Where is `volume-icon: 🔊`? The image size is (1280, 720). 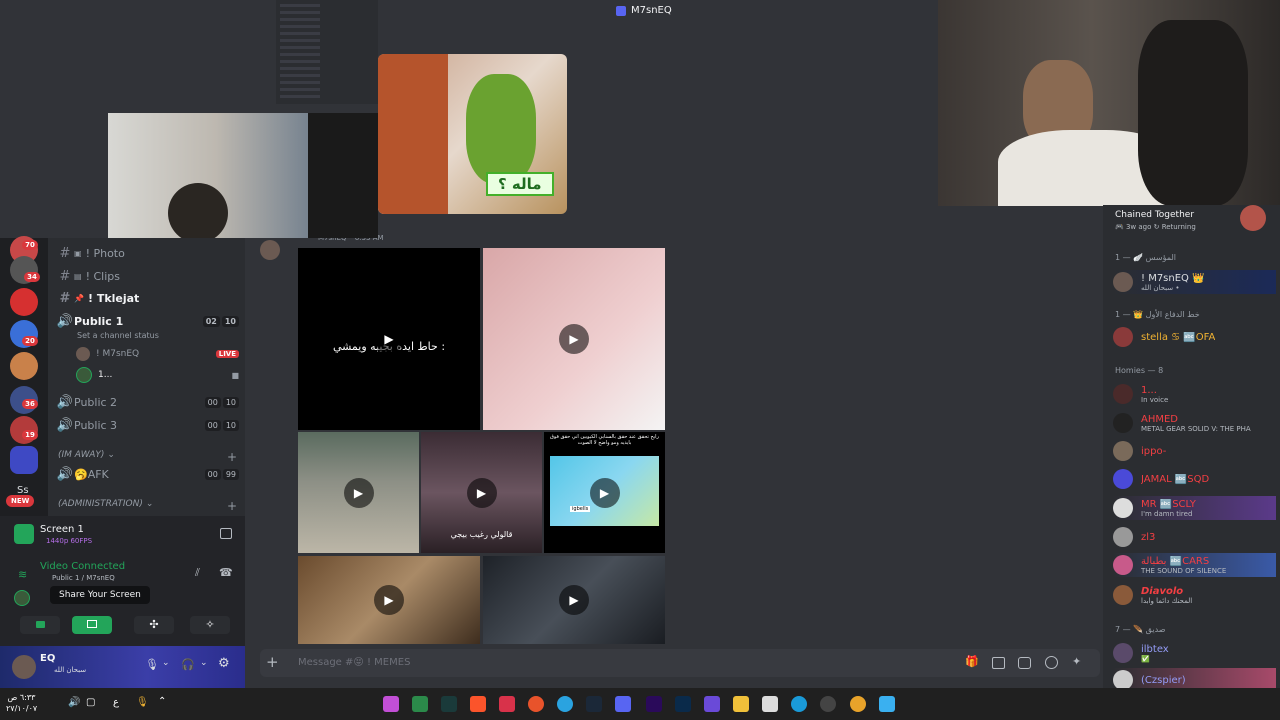
volume-icon: 🔊 is located at coordinates (74, 702).